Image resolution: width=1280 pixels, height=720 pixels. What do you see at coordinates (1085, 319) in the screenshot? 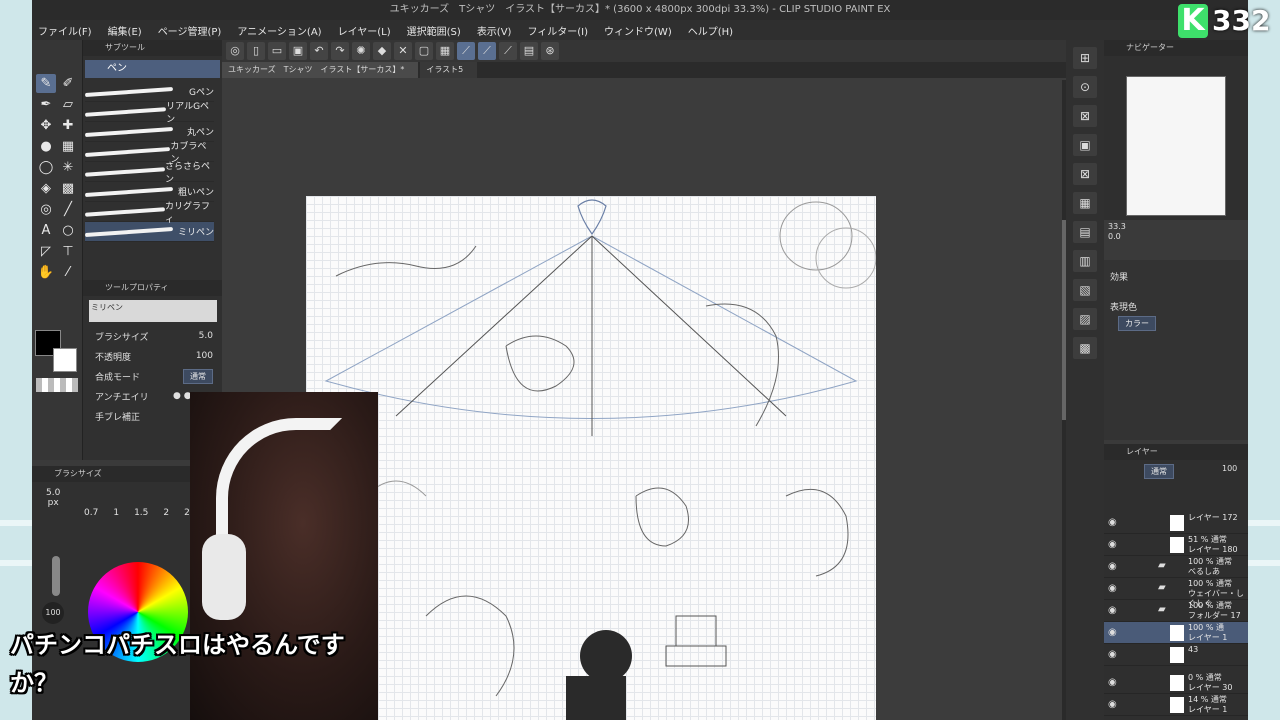
I see `pose-material-icon: ▨` at bounding box center [1085, 319].